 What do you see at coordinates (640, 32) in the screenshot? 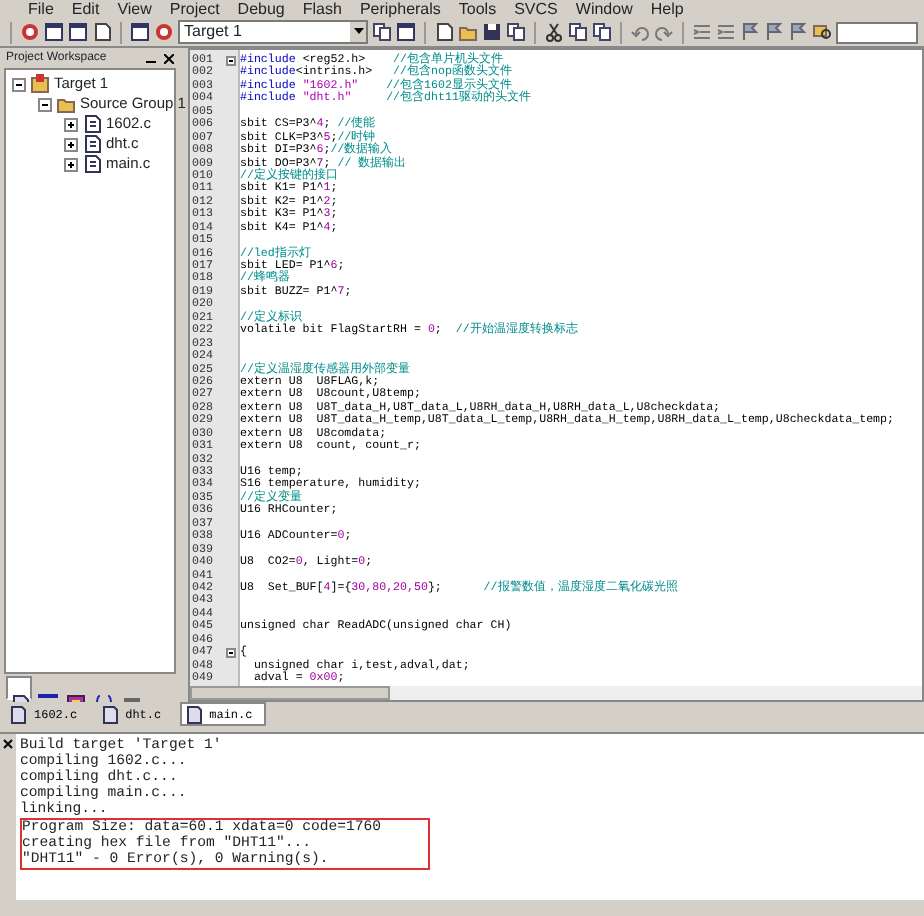
I see `undo-icon` at bounding box center [640, 32].